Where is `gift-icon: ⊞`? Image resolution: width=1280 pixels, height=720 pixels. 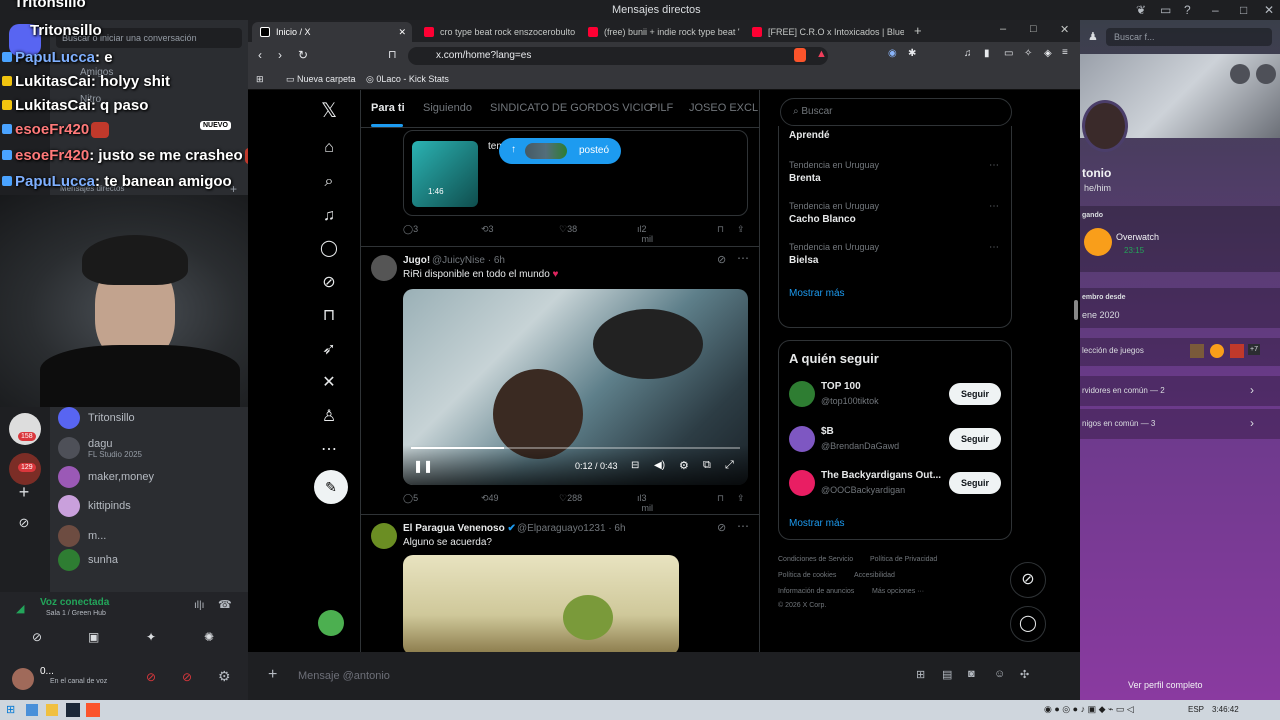
gift-icon: ⊞ is located at coordinates (920, 674).